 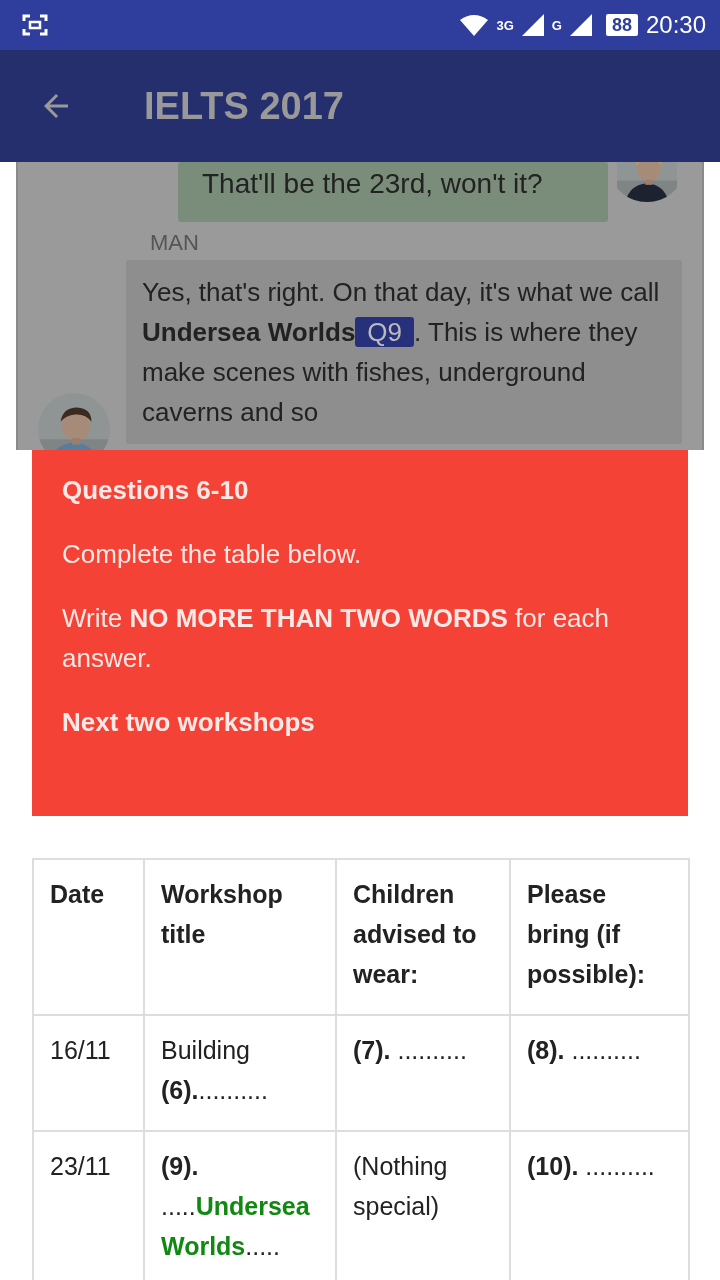 I want to click on instruction-text: Write NO MORE THAN TWO WORDS for each answer., so click(x=336, y=638).